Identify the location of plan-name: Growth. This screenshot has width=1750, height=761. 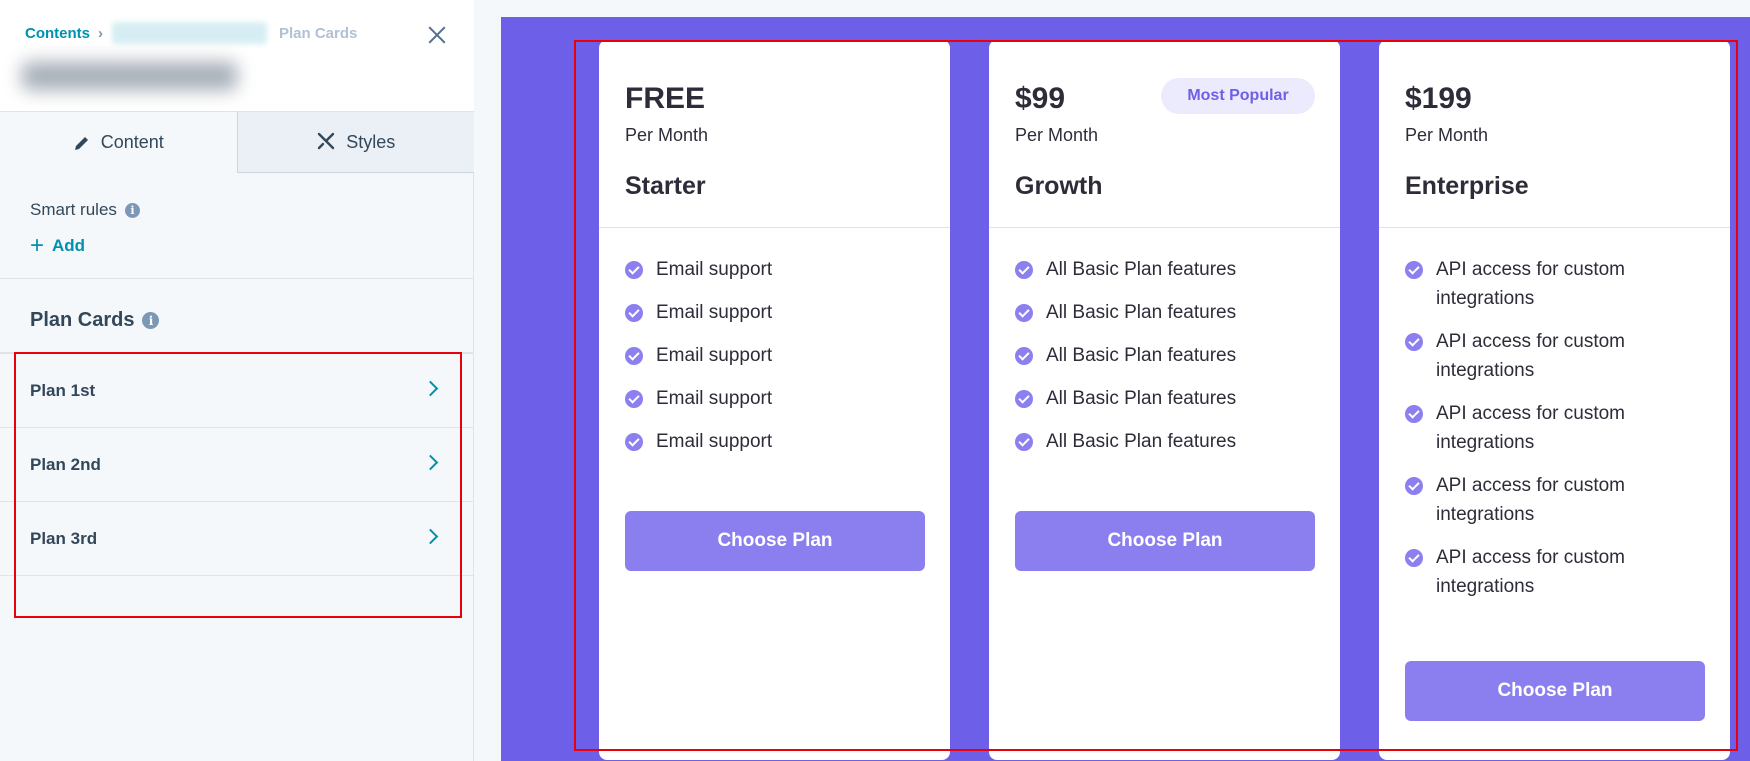
(1059, 186).